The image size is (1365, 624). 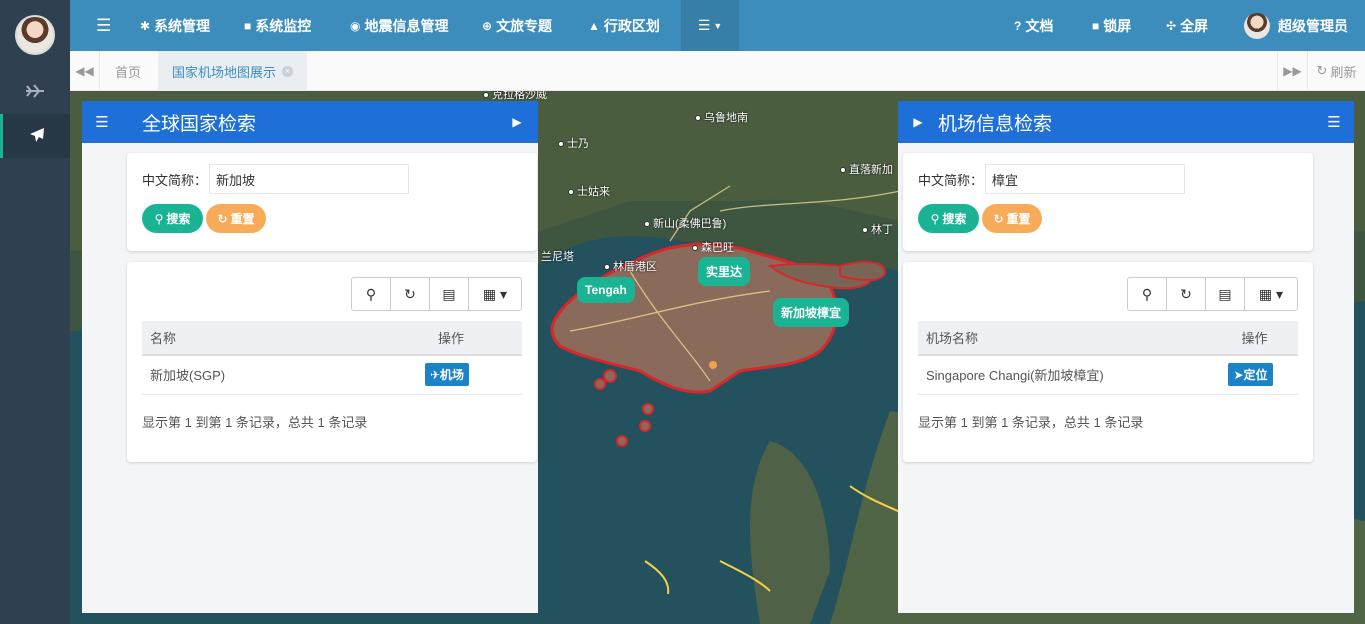 I want to click on paper-plane-icon: ➤, so click(x=1238, y=375).